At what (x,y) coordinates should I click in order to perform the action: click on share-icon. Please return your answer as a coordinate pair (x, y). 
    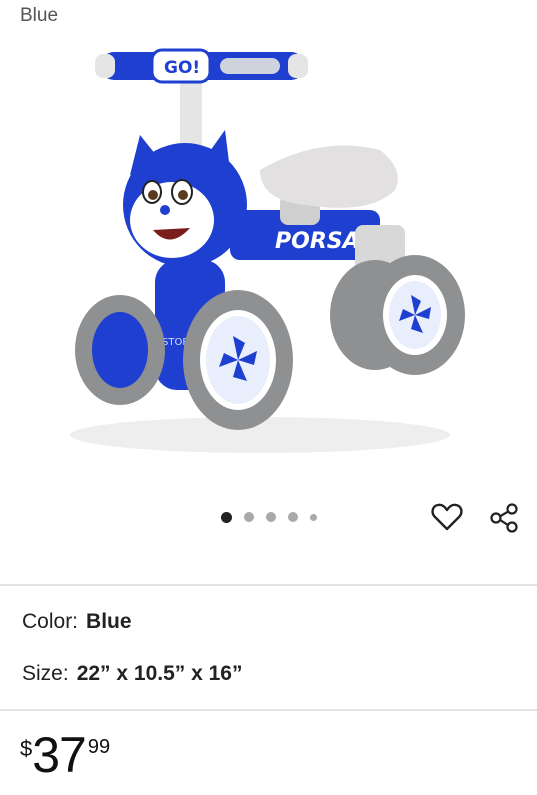
    Looking at the image, I should click on (504, 518).